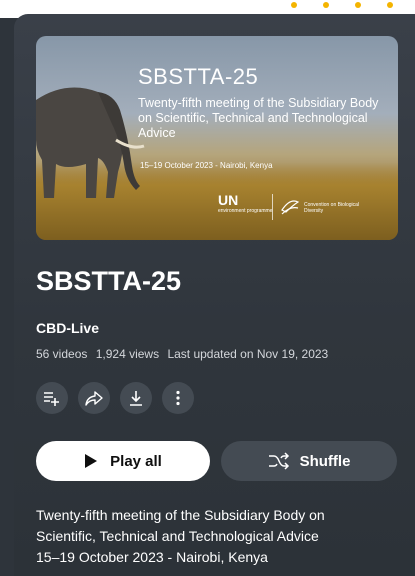  What do you see at coordinates (290, 207) in the screenshot?
I see `cbd-leaf-icon` at bounding box center [290, 207].